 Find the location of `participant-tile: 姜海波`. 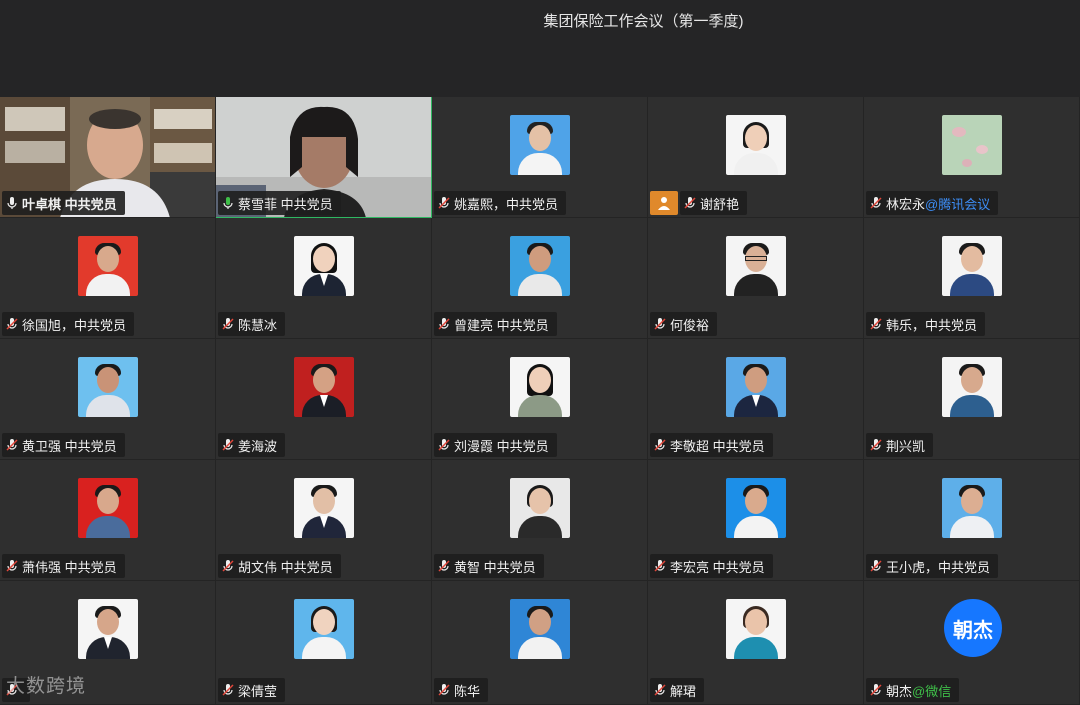

participant-tile: 姜海波 is located at coordinates (324, 399).